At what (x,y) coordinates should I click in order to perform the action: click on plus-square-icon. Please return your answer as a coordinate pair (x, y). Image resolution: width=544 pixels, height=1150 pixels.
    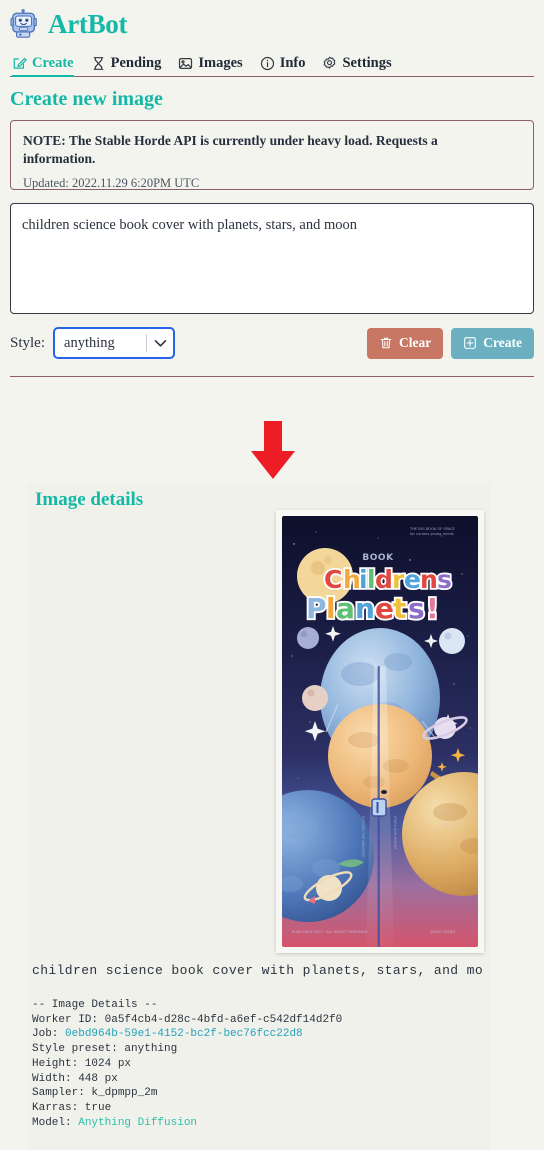
    Looking at the image, I should click on (470, 343).